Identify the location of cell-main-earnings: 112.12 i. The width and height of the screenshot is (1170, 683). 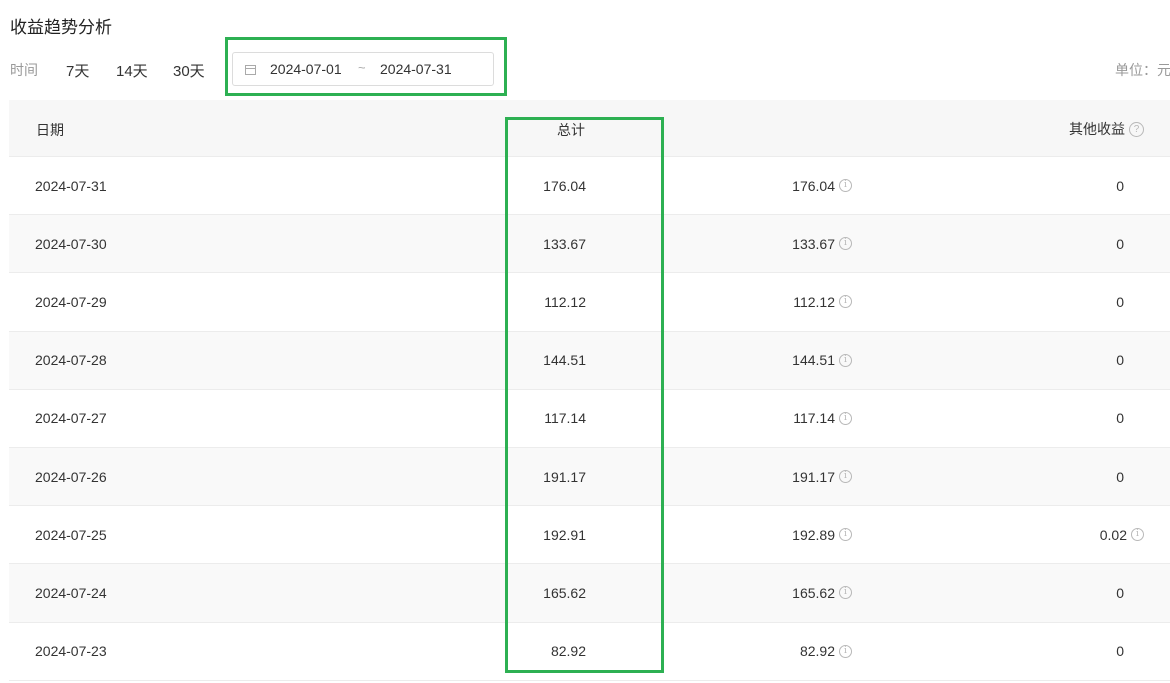
(822, 302).